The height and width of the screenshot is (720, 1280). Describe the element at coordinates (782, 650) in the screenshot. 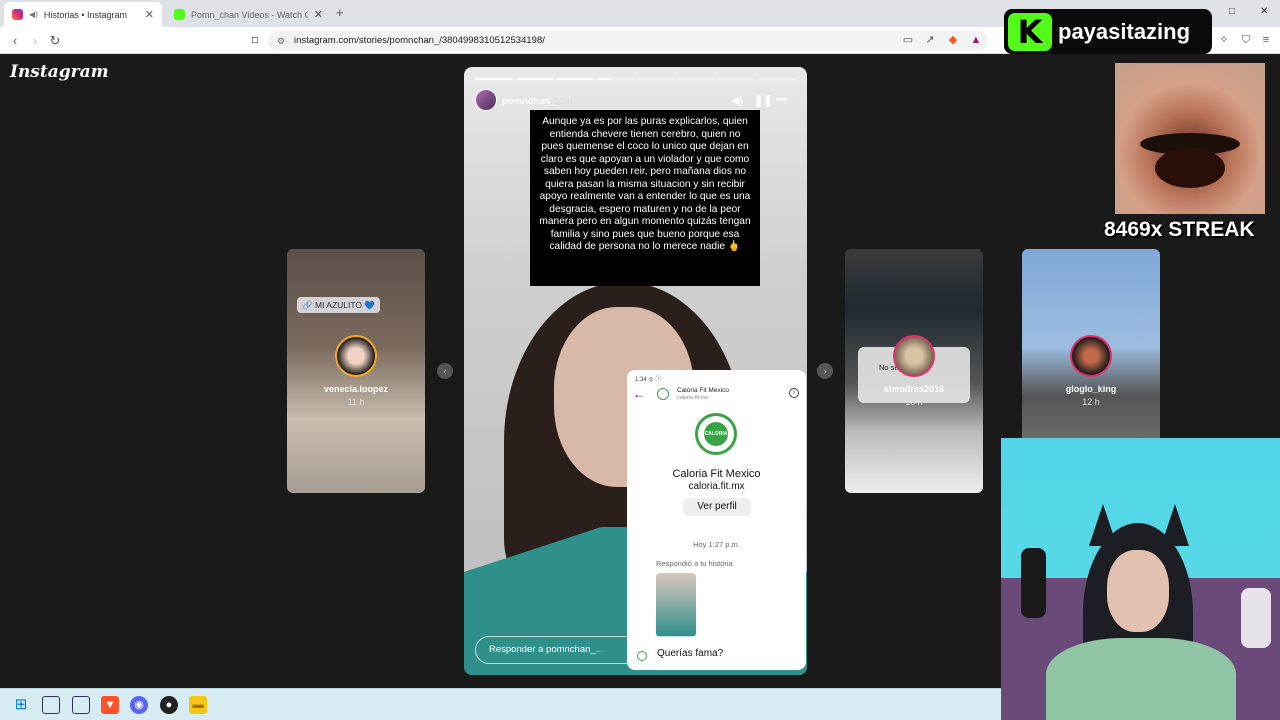

I see `send-icon: ➢` at that location.